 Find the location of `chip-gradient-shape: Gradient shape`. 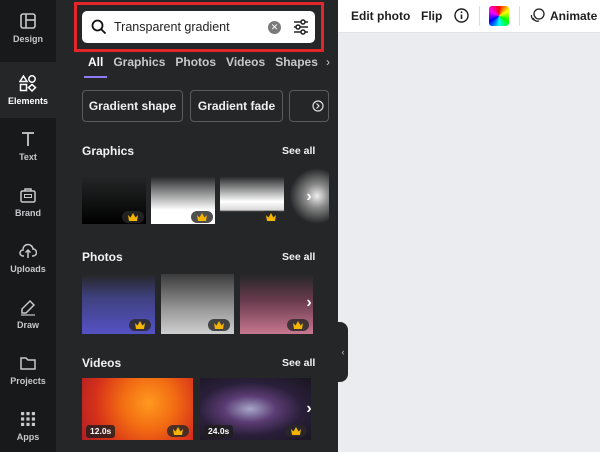

chip-gradient-shape: Gradient shape is located at coordinates (132, 106).